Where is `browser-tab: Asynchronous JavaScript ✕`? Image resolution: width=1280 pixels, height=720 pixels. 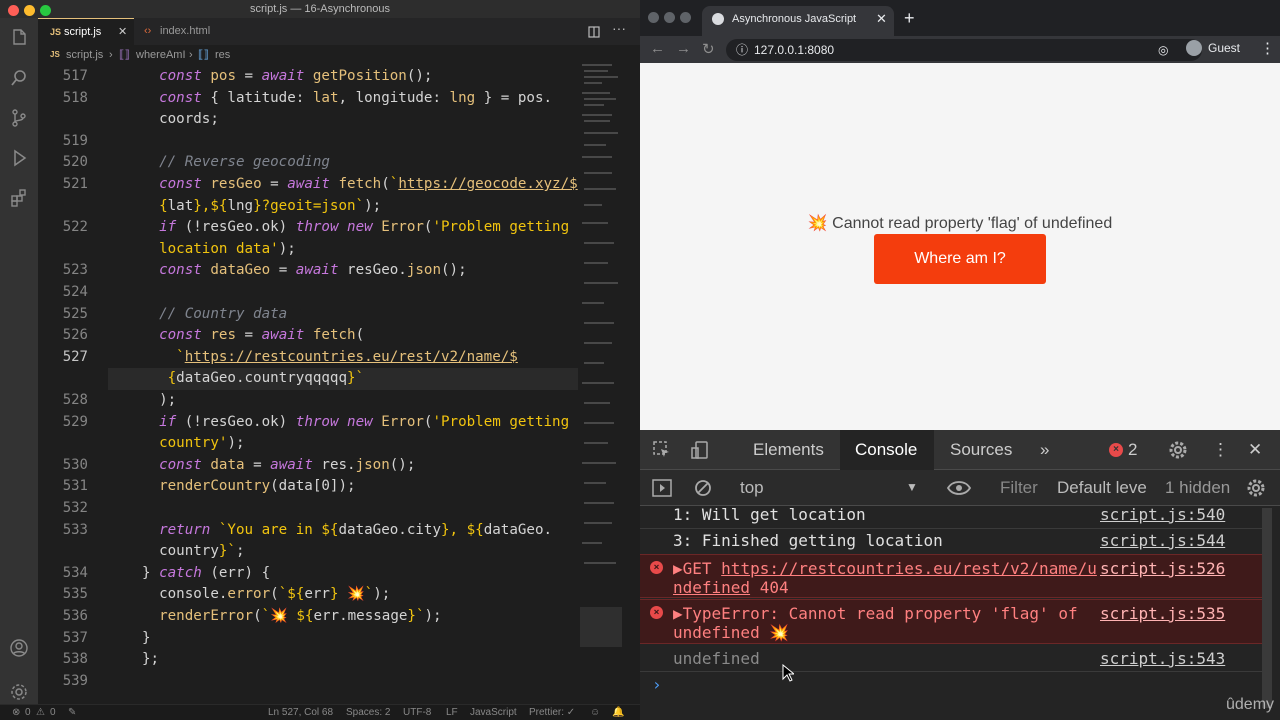 browser-tab: Asynchronous JavaScript ✕ is located at coordinates (798, 21).